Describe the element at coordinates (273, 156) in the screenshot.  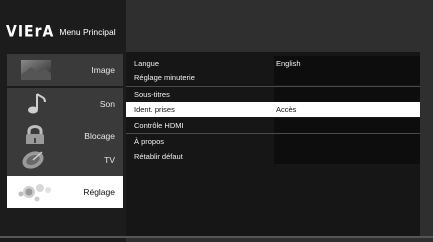
I see `settings-row-retablir-defaut: Rétablir défaut` at that location.